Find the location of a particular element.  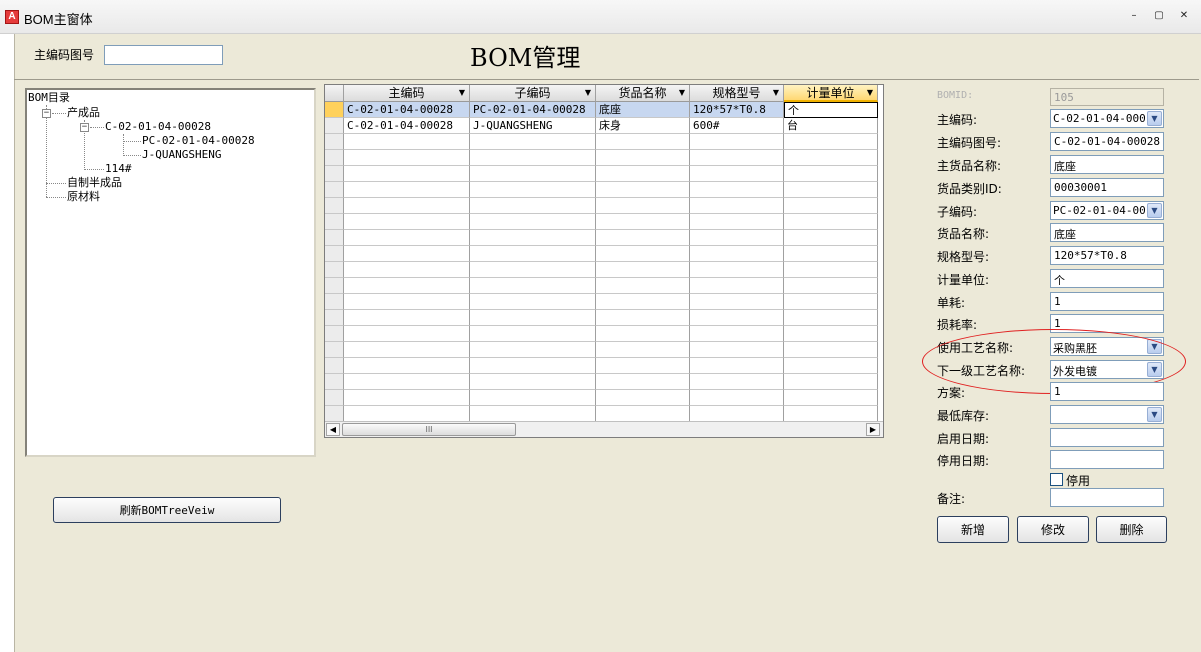

tree-item-finished: 产成品 is located at coordinates (83, 113).